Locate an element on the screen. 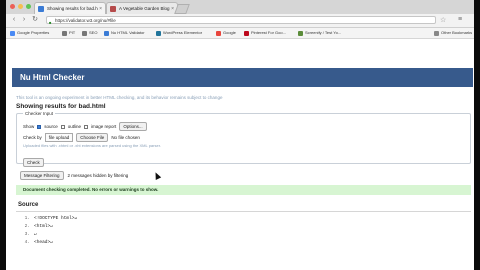  outline-checkbox is located at coordinates (62, 126).